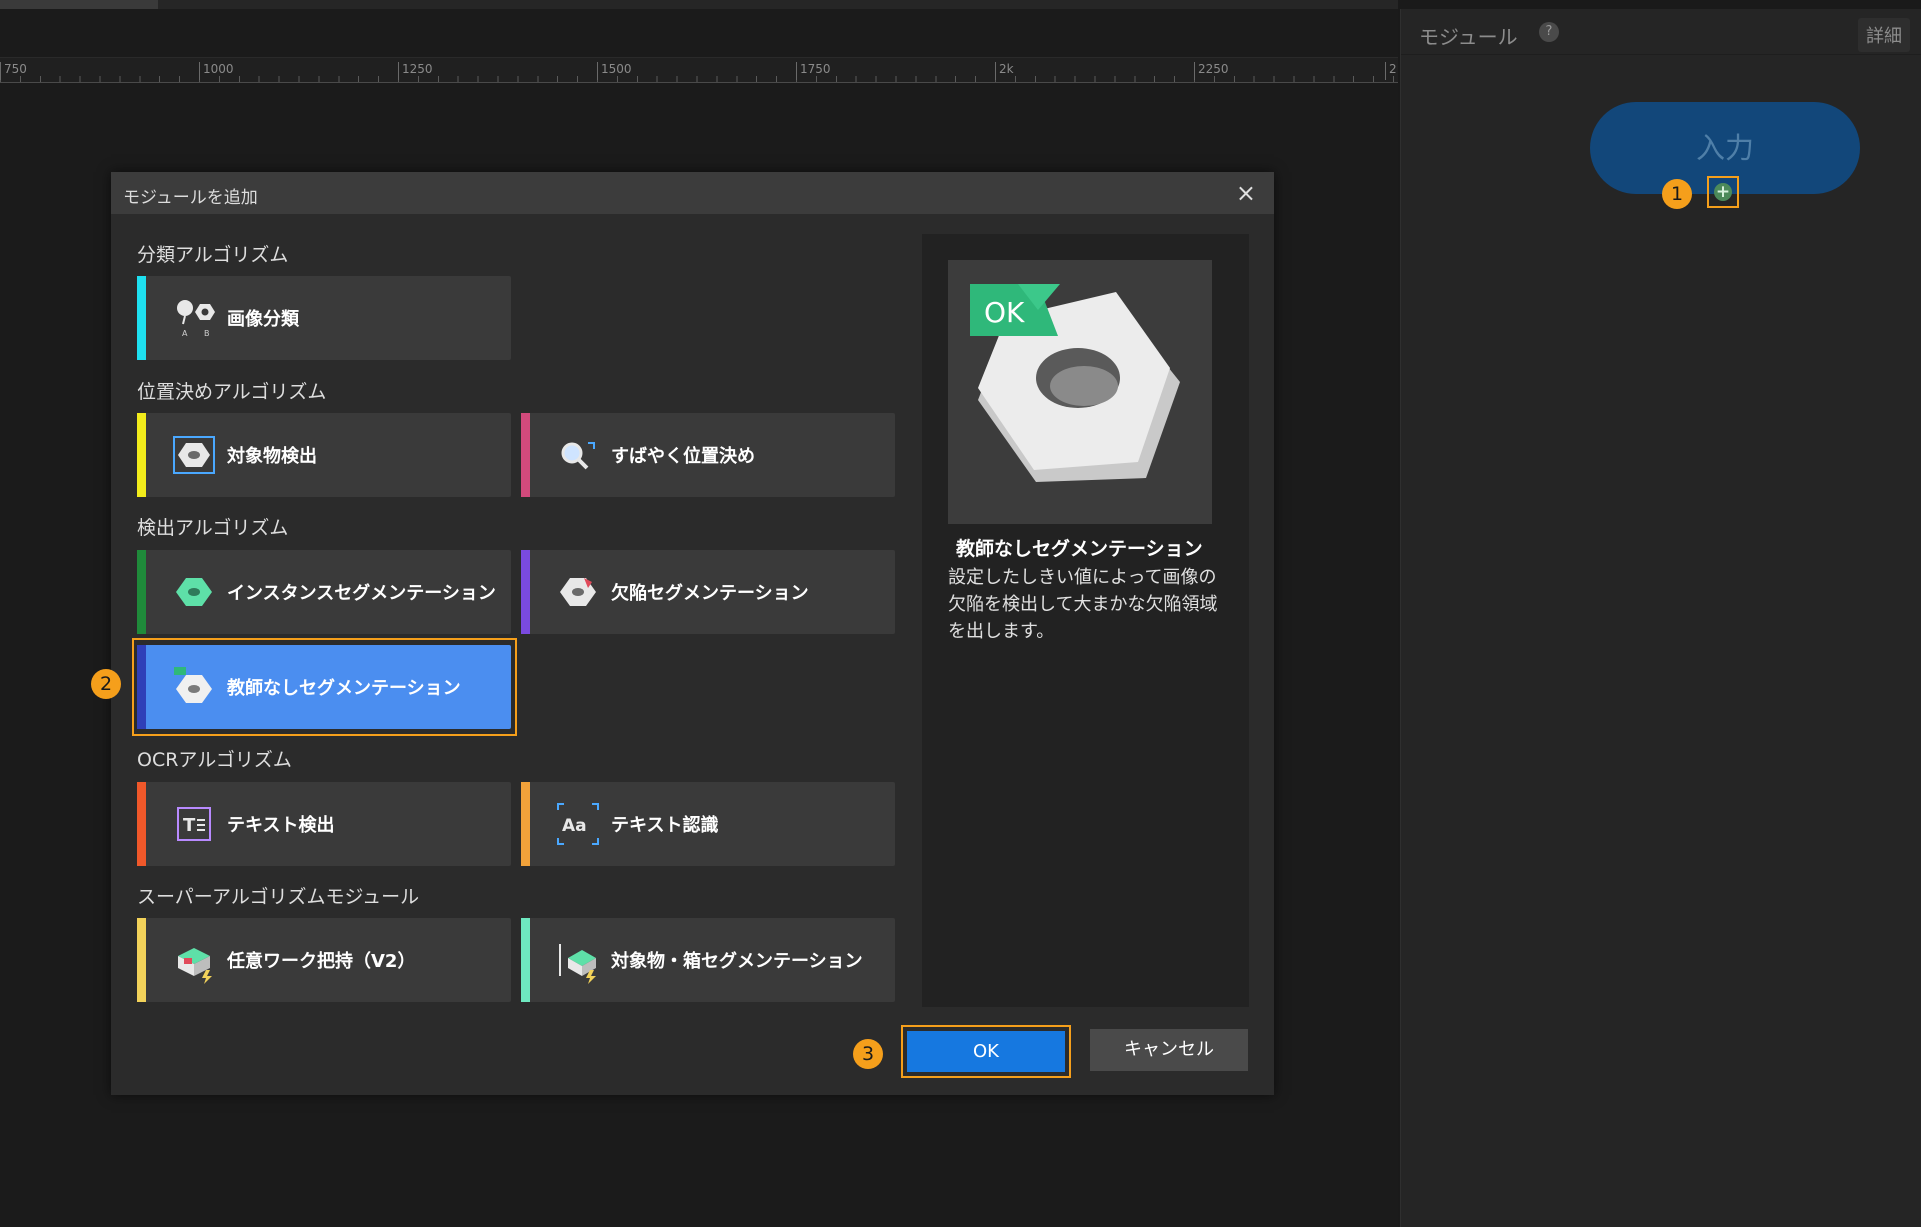 This screenshot has height=1227, width=1921. What do you see at coordinates (189, 825) in the screenshot?
I see `svg-text: T` at bounding box center [189, 825].